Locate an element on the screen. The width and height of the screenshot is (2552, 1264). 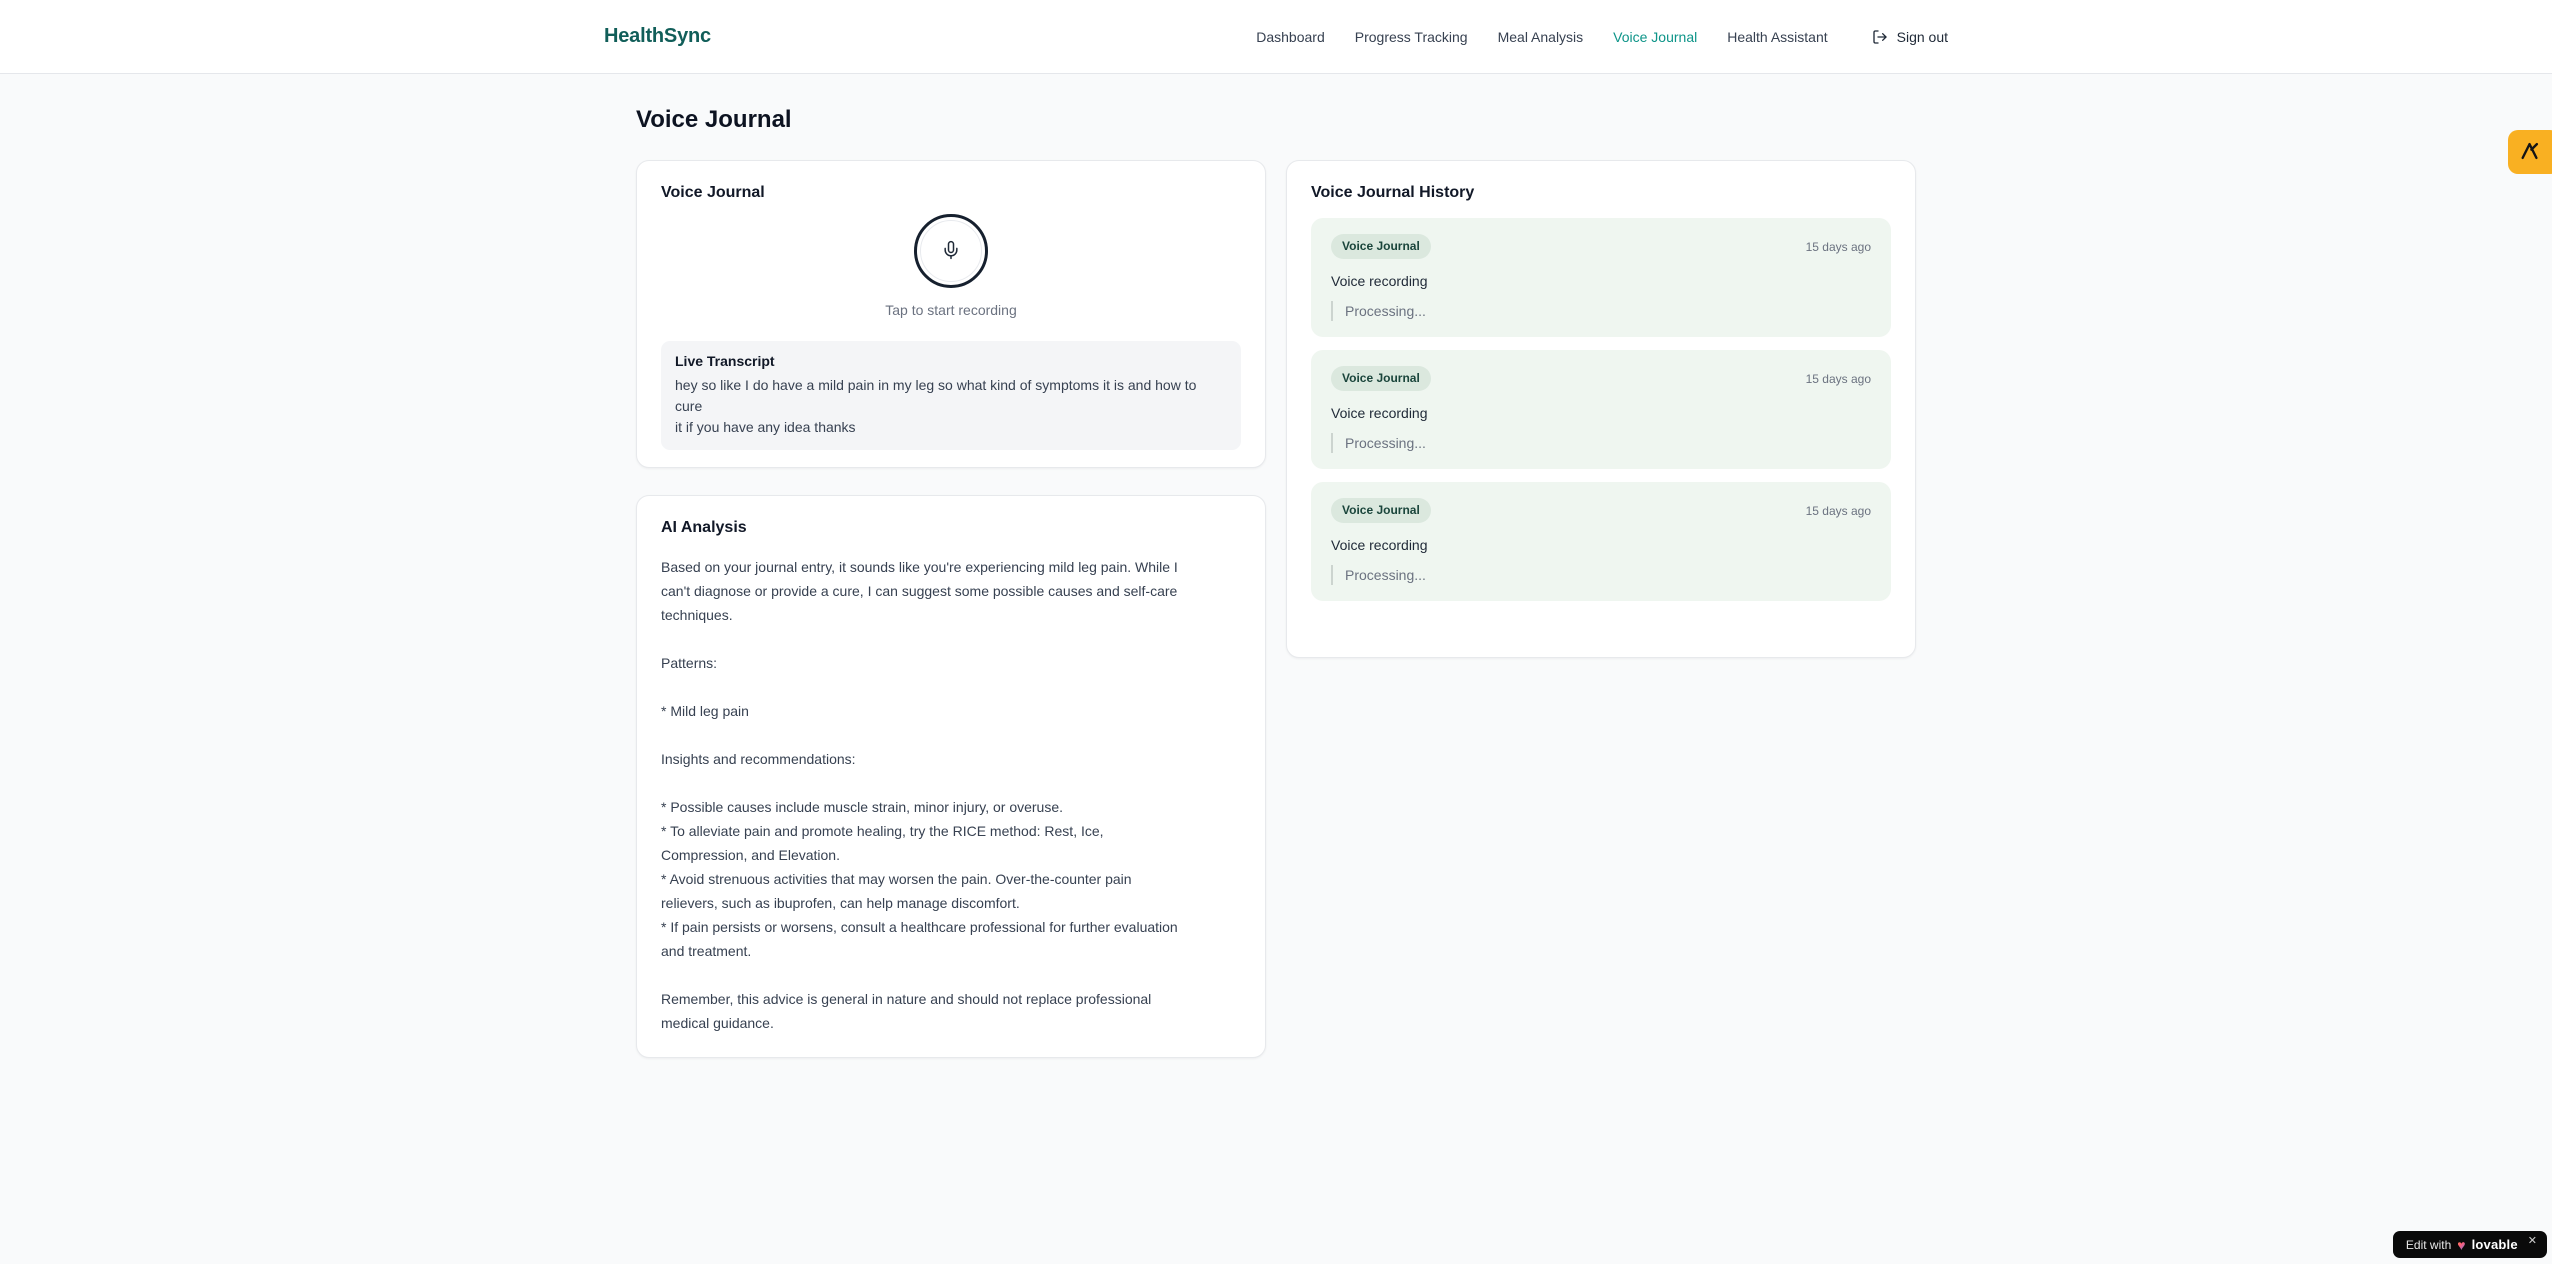
page-title: Voice Journal is located at coordinates (714, 119).